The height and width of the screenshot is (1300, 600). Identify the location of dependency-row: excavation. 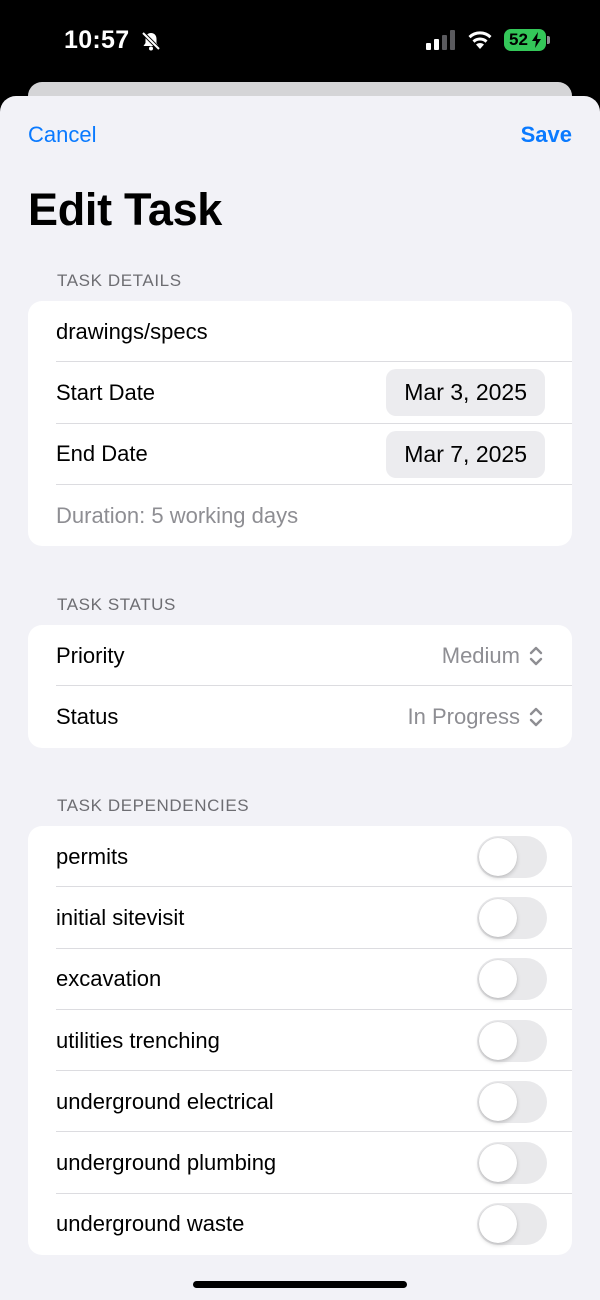
(300, 980).